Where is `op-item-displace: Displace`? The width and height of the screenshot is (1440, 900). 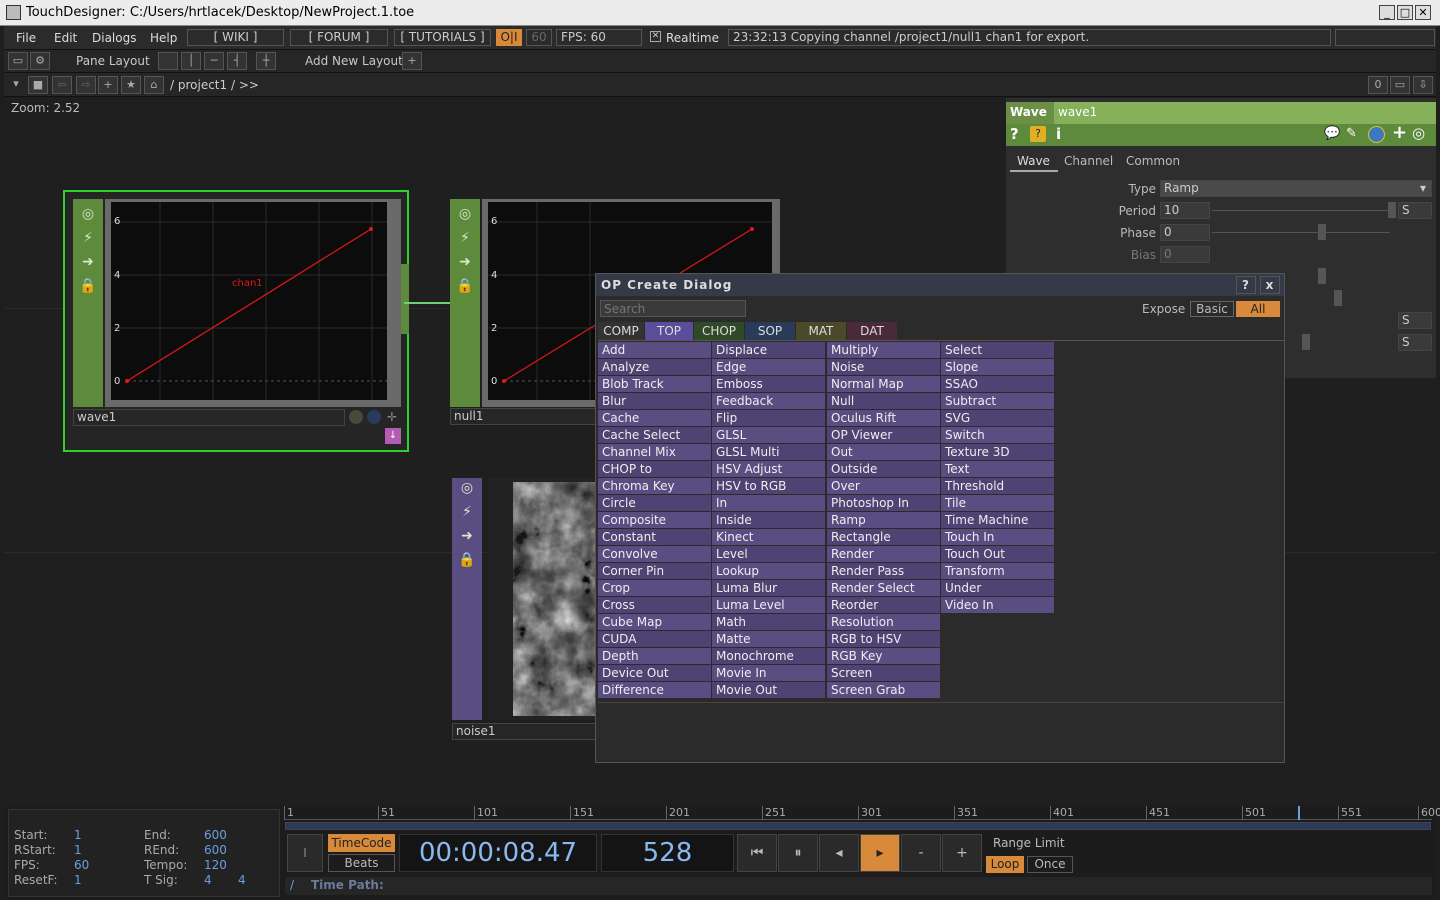 op-item-displace: Displace is located at coordinates (768, 350).